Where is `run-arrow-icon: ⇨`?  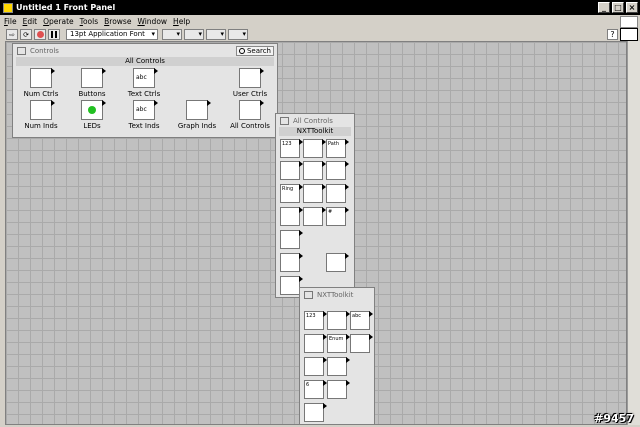 run-arrow-icon: ⇨ is located at coordinates (12, 34).